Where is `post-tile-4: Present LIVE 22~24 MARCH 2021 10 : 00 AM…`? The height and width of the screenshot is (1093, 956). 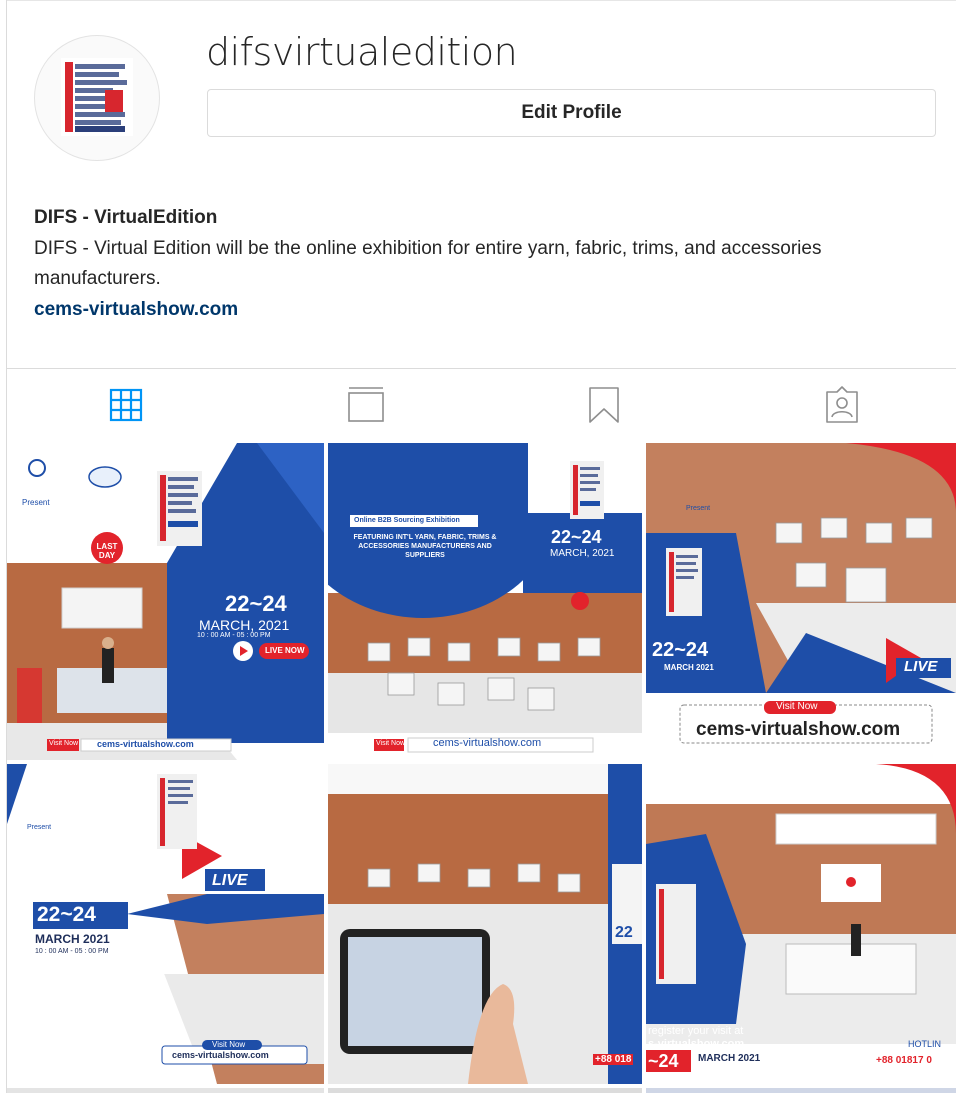 post-tile-4: Present LIVE 22~24 MARCH 2021 10 : 00 AM… is located at coordinates (165, 924).